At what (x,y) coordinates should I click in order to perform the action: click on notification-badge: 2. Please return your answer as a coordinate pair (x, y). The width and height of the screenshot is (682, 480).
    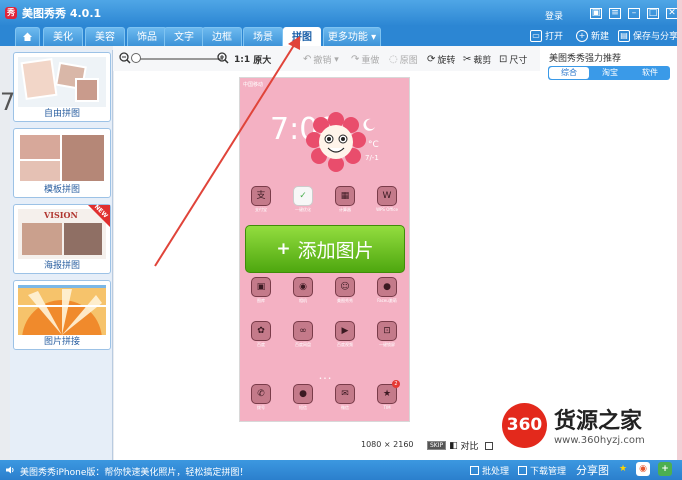
    Looking at the image, I should click on (396, 384).